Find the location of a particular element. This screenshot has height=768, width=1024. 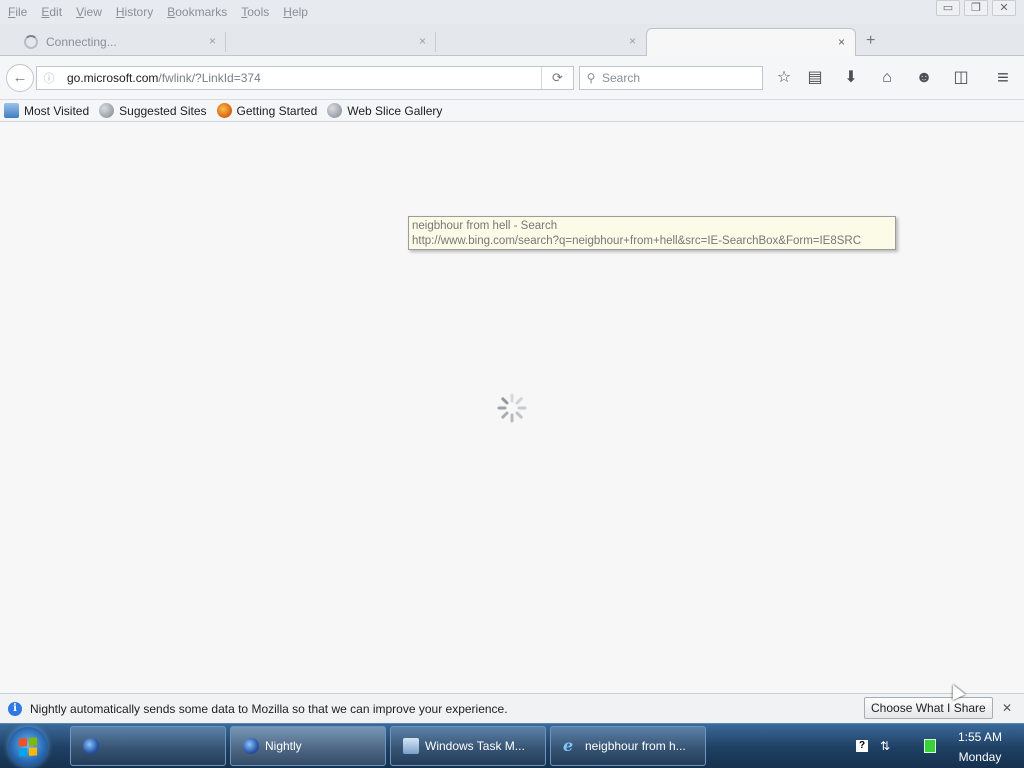

site-info-icon: ⓘ is located at coordinates (49, 78).